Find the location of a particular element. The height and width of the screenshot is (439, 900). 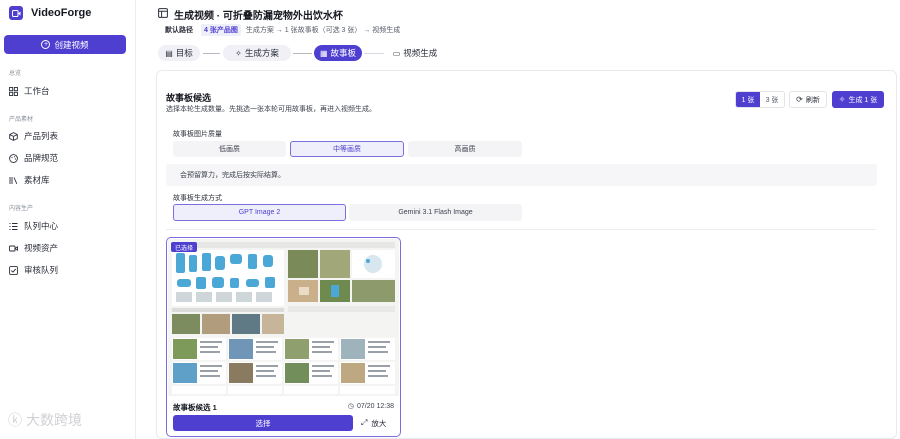

quality-option-low: 低画质 is located at coordinates (229, 149).